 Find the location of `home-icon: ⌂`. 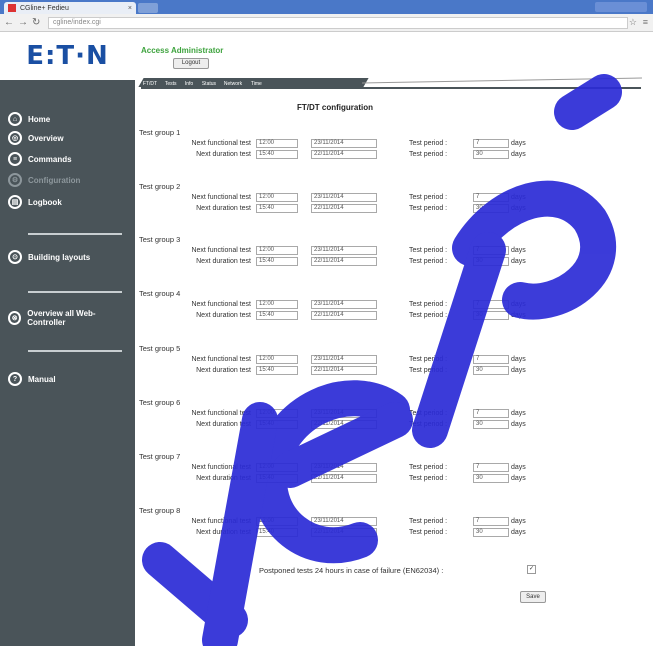

home-icon: ⌂ is located at coordinates (15, 119).